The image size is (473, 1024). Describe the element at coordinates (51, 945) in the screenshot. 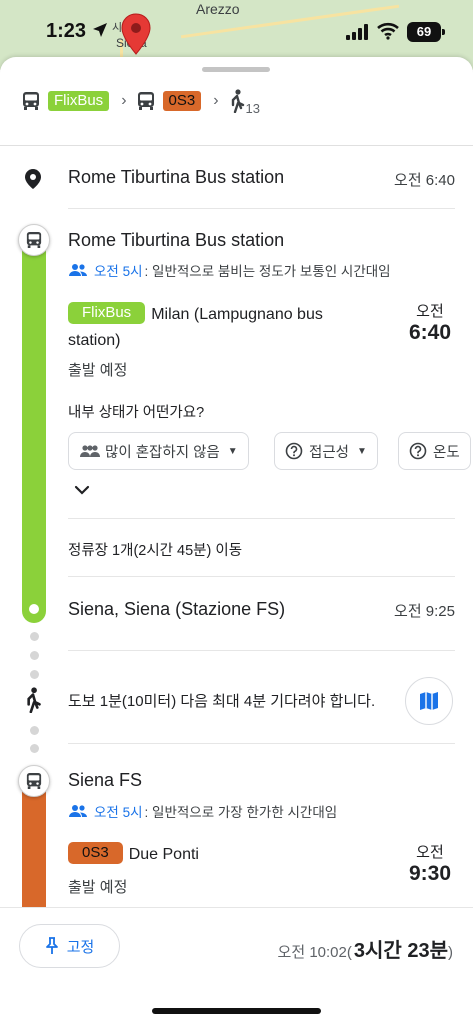

I see `pin-icon` at that location.